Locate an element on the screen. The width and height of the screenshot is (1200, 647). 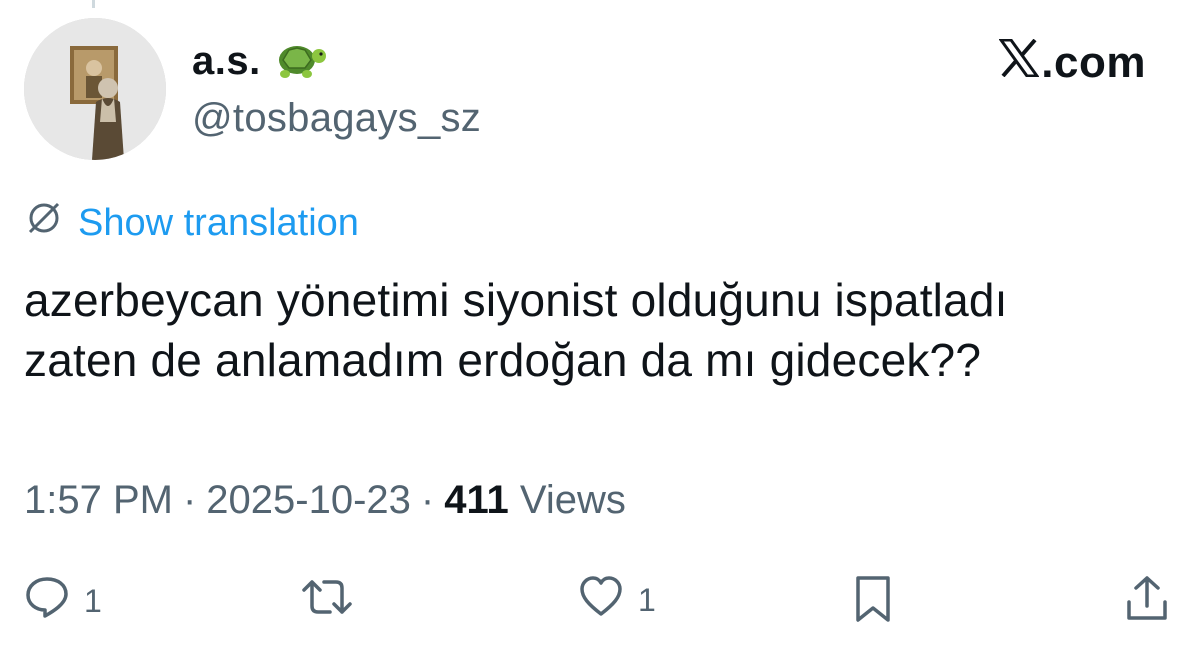
views-label: Views is located at coordinates (572, 500).